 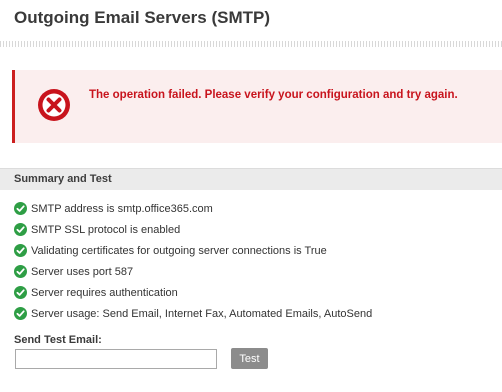 What do you see at coordinates (251, 179) in the screenshot?
I see `section-header: Summary and Test` at bounding box center [251, 179].